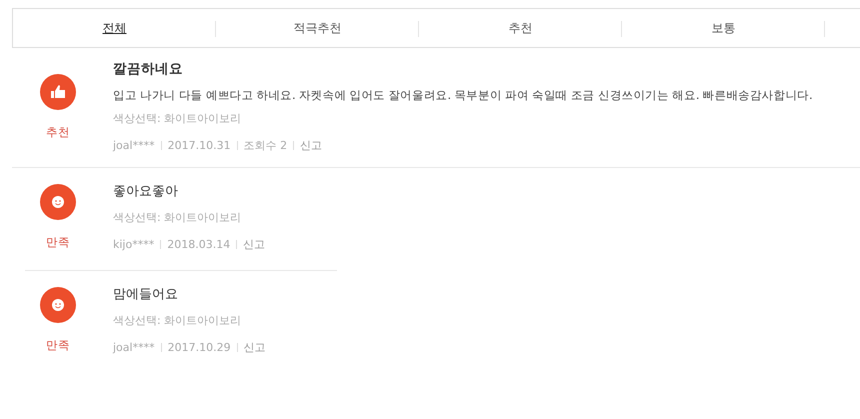 Image resolution: width=860 pixels, height=419 pixels. Describe the element at coordinates (148, 69) in the screenshot. I see `review-title: 깔끔하네요` at that location.